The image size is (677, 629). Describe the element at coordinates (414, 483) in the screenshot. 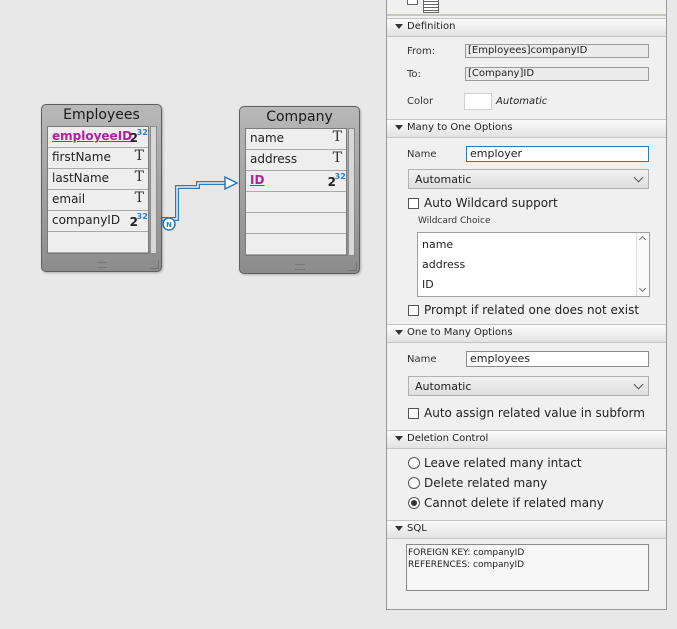

I see `radio-delete-many` at that location.